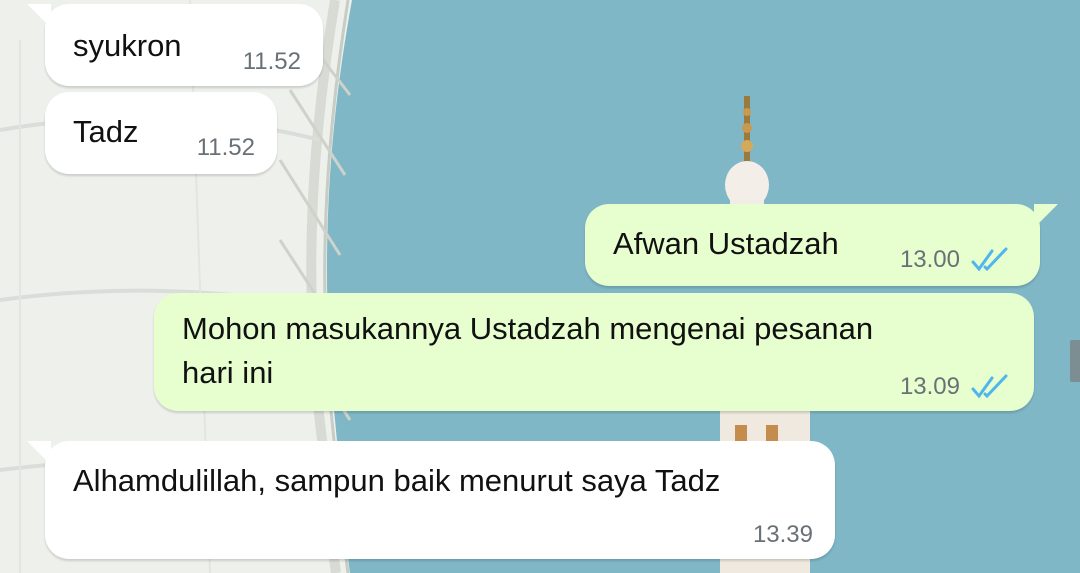 The width and height of the screenshot is (1080, 573). I want to click on scroll-handle, so click(1075, 361).